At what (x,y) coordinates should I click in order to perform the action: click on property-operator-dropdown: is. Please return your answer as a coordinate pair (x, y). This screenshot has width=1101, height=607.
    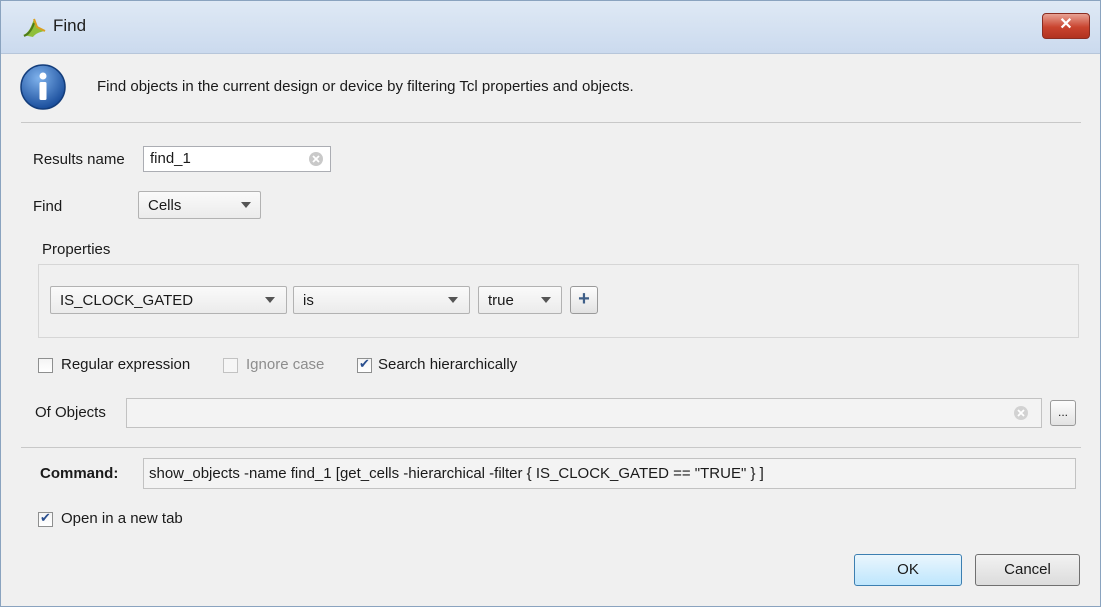
    Looking at the image, I should click on (381, 300).